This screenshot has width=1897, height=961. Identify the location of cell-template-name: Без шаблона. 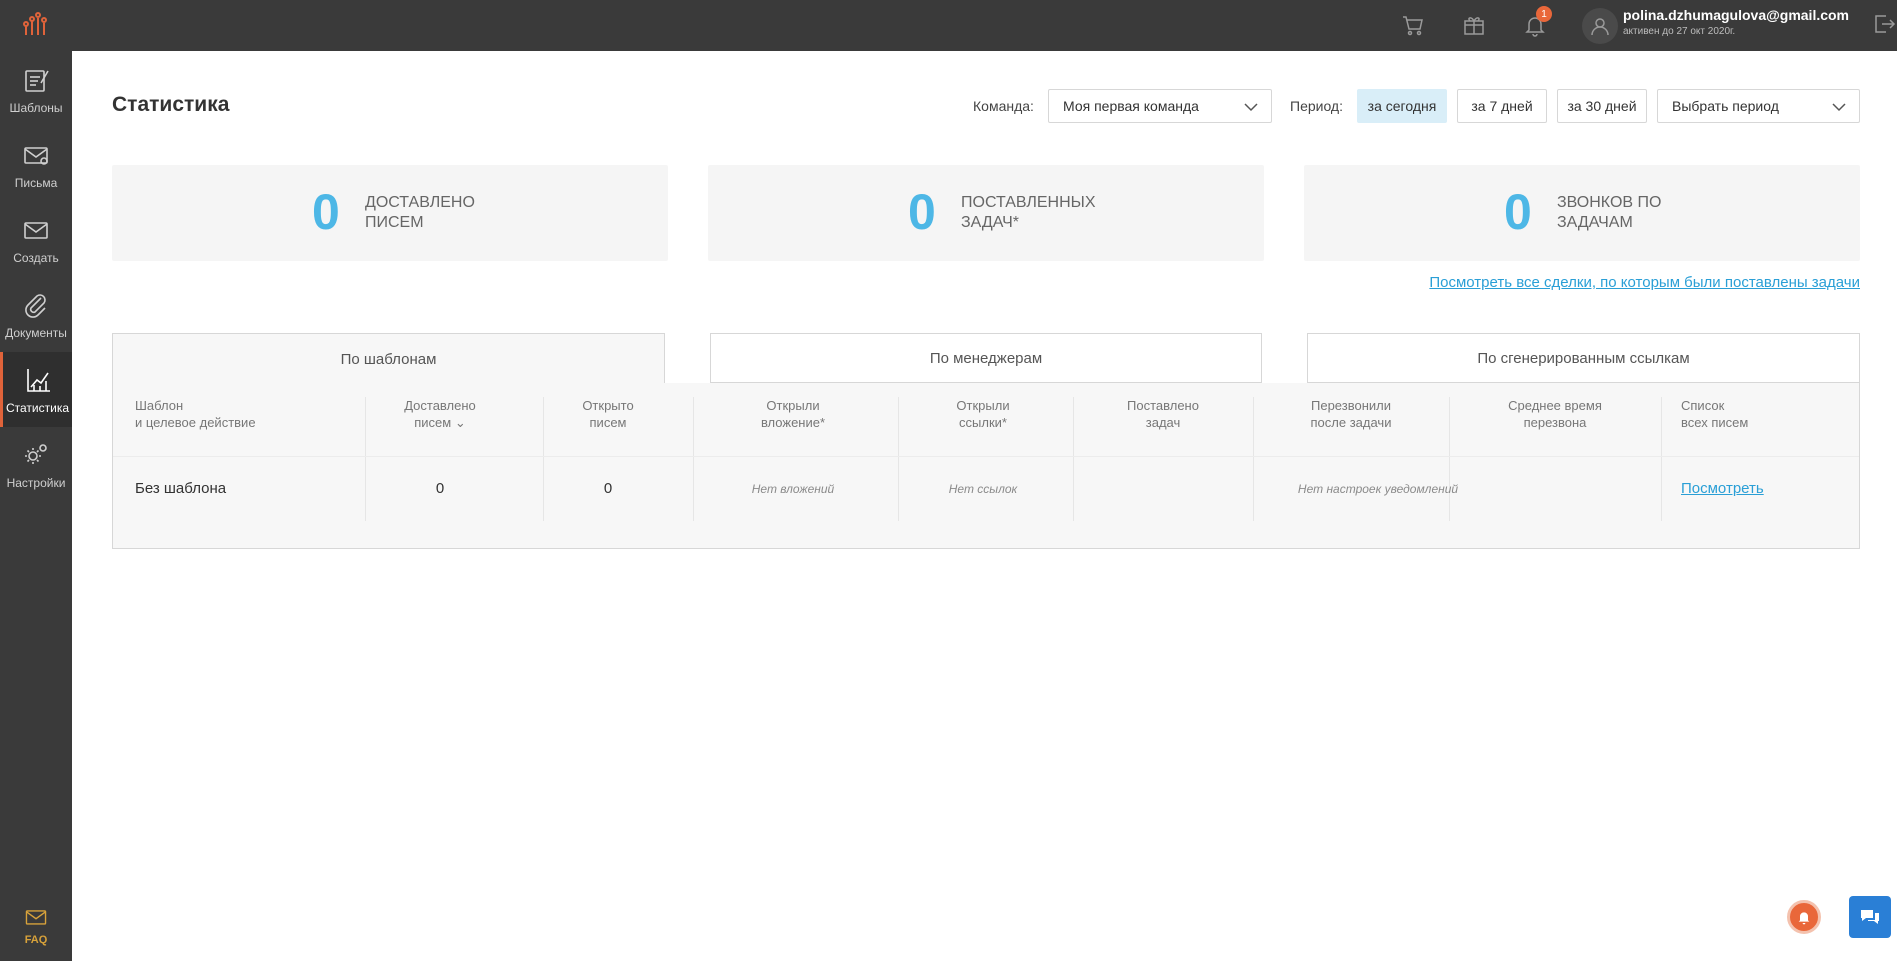
(181, 488).